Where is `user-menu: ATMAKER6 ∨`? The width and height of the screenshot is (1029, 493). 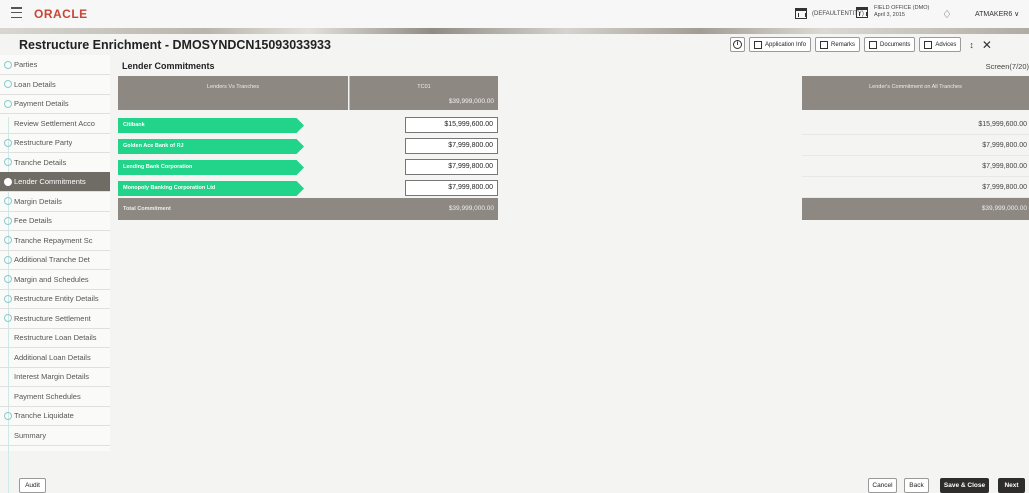 user-menu: ATMAKER6 ∨ is located at coordinates (997, 14).